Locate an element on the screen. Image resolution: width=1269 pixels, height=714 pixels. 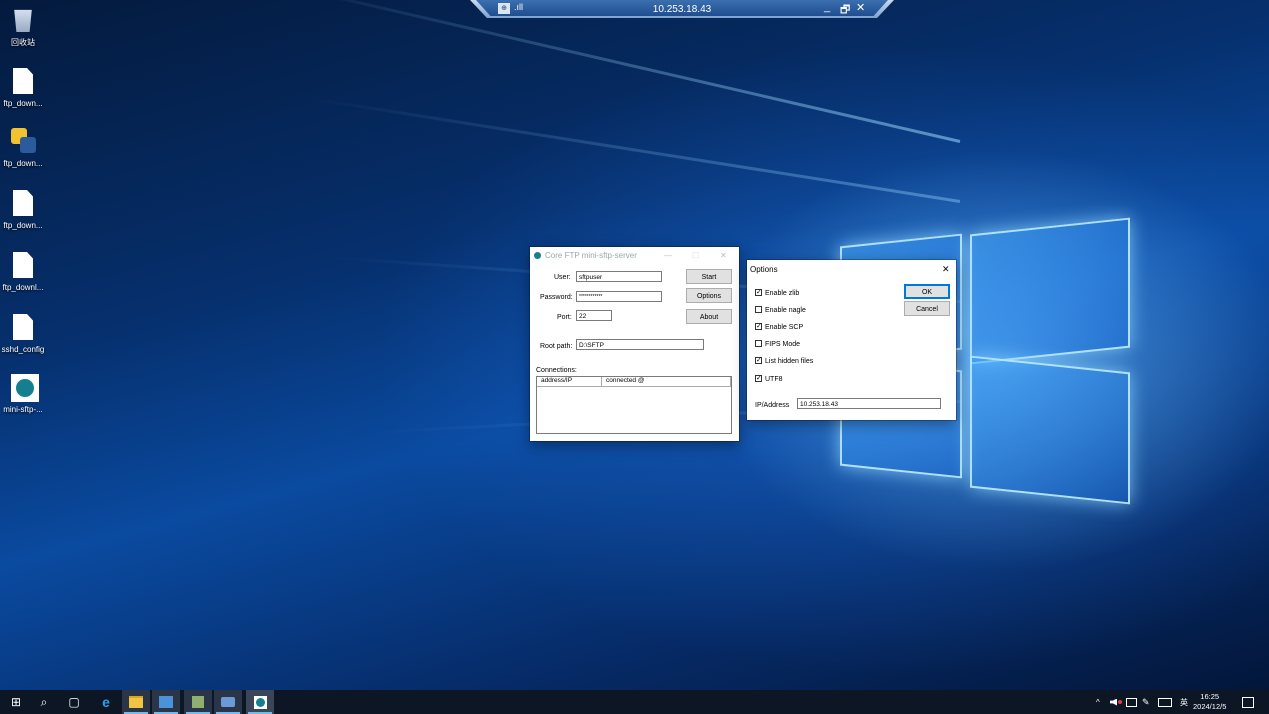
desktop-icon-label: sshd_config is located at coordinates (23, 349).